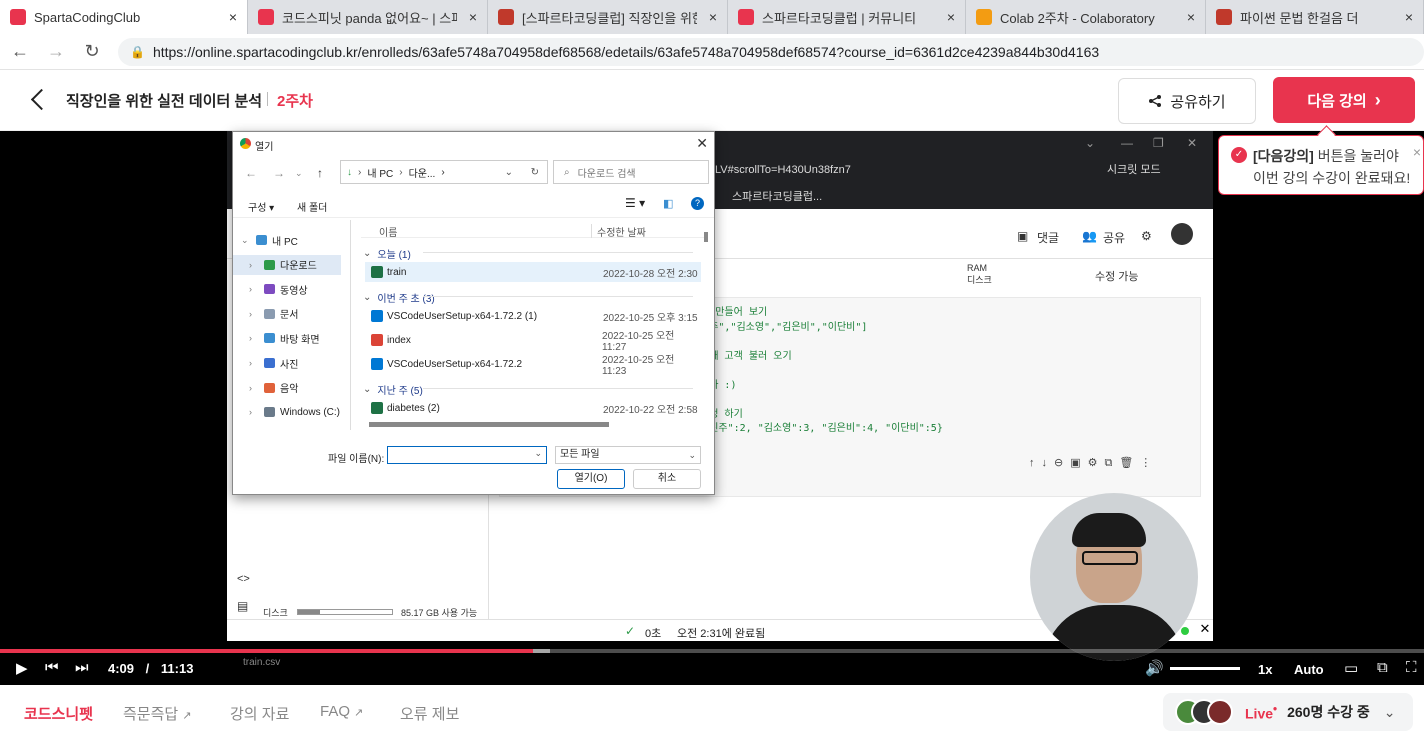 This screenshot has height=736, width=1424. I want to click on sidebar-item: › 음악, so click(287, 388).